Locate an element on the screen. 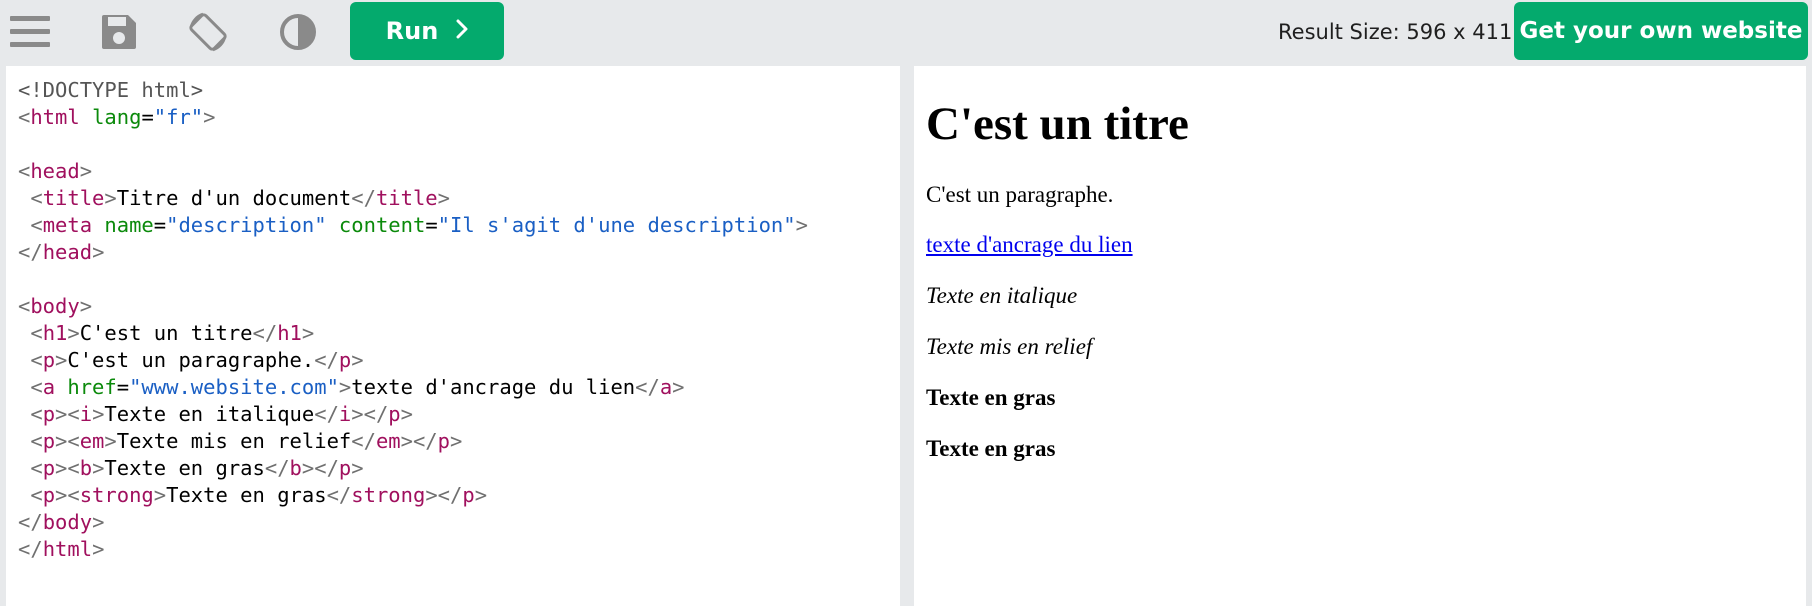 This screenshot has height=606, width=1812. code-token: "description" is located at coordinates (246, 225).